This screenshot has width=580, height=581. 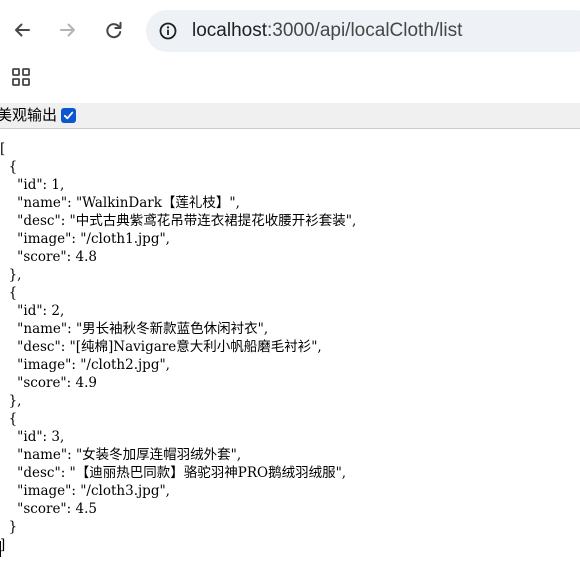 I want to click on apps-button, so click(x=21, y=77).